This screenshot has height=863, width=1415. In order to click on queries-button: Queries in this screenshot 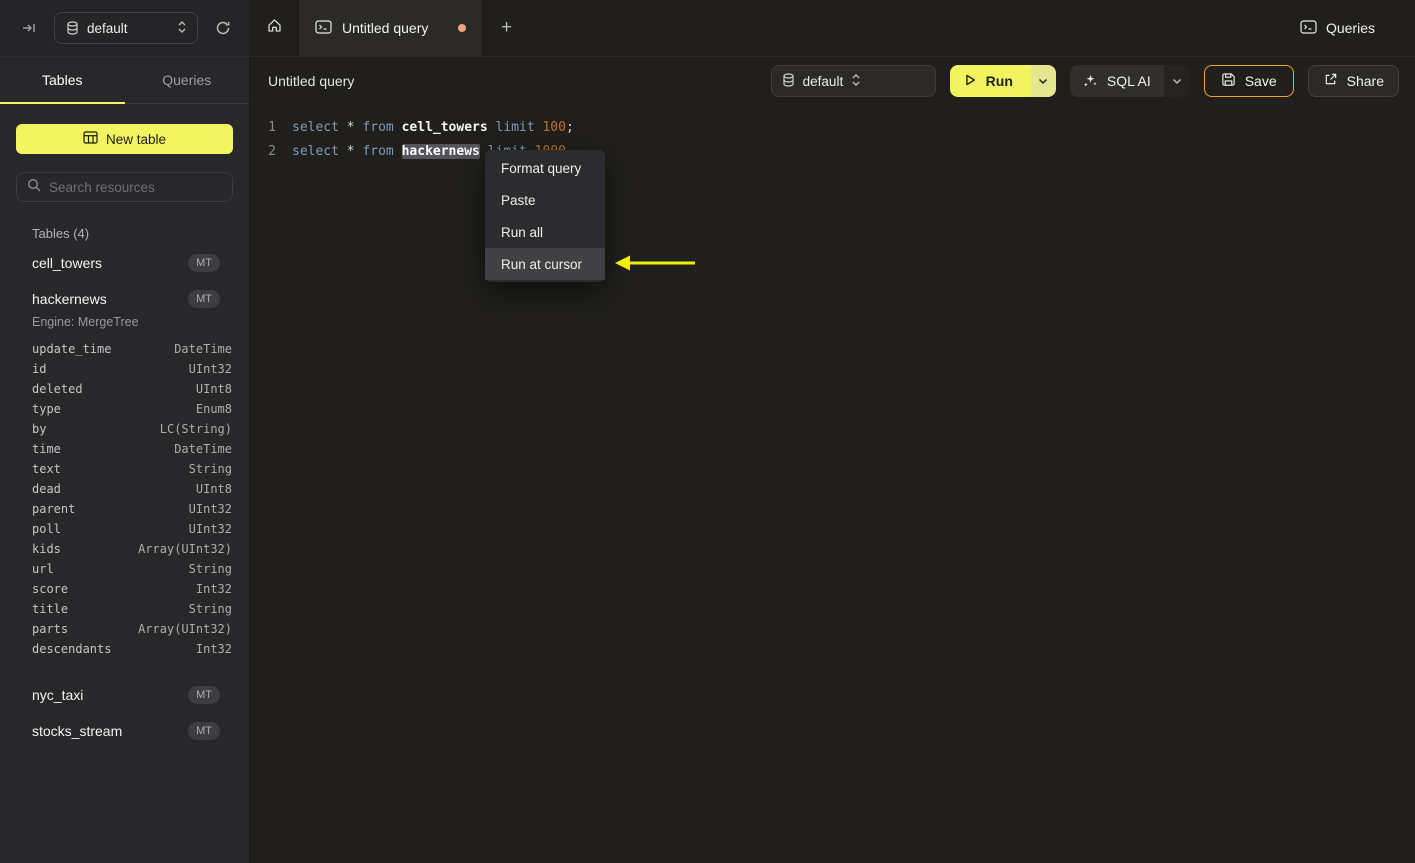, I will do `click(1337, 28)`.